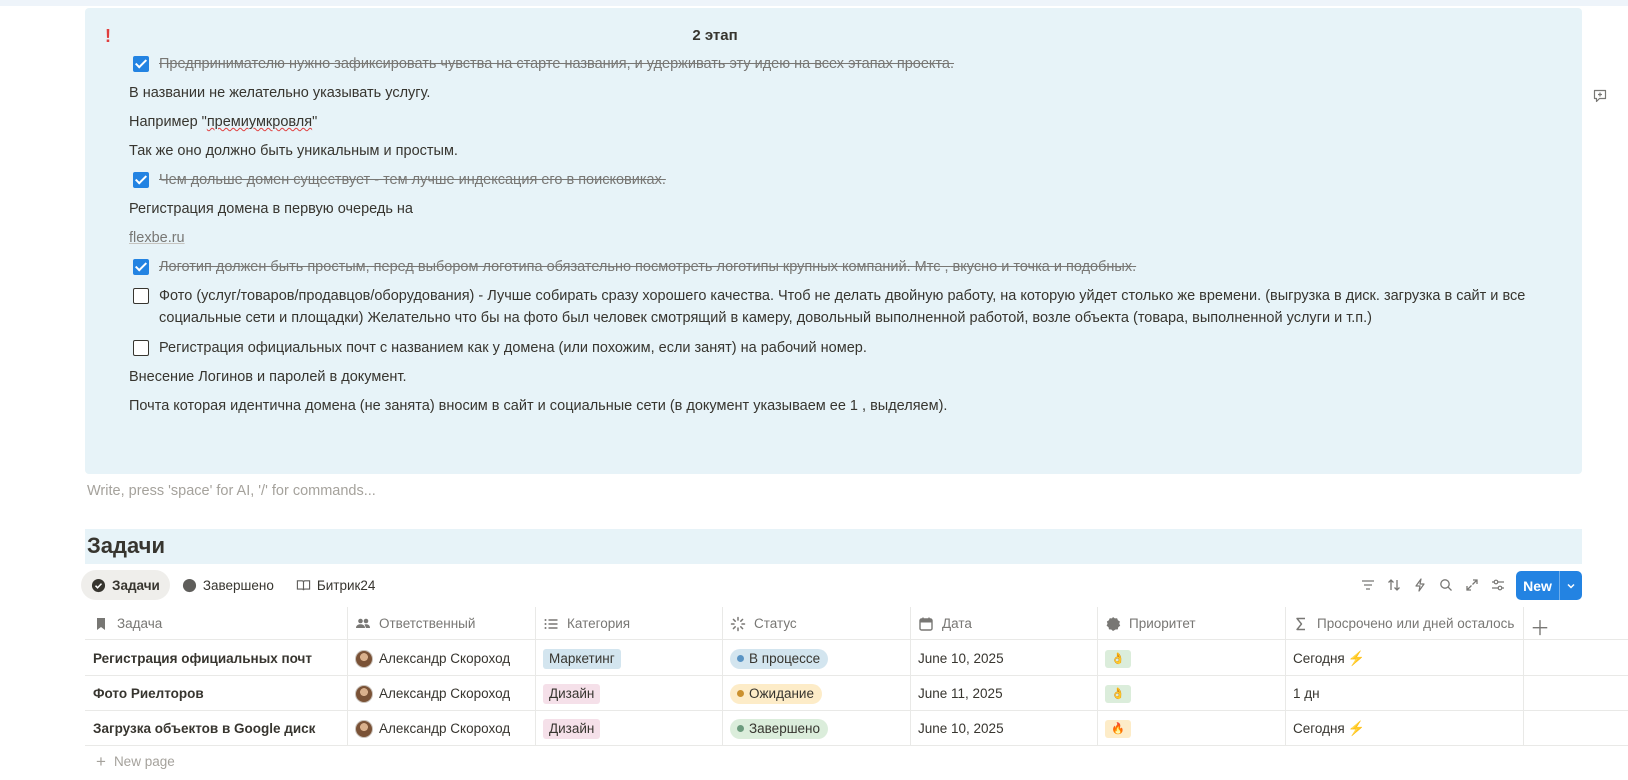  What do you see at coordinates (136, 585) in the screenshot?
I see `tab-label: Задачи` at bounding box center [136, 585].